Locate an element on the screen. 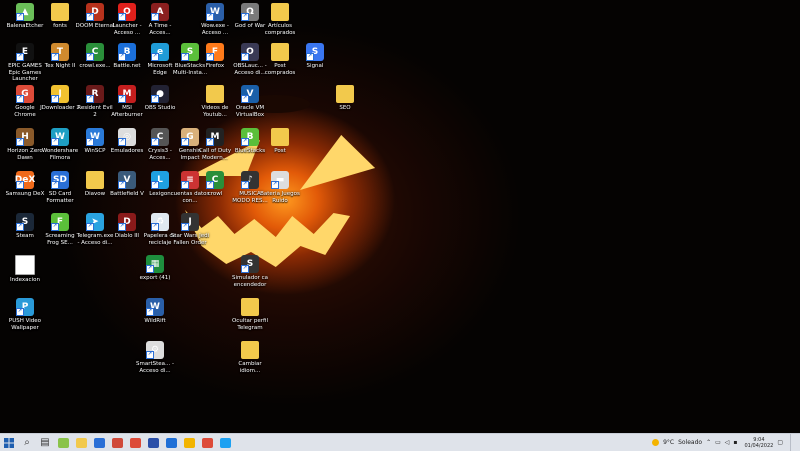 The image size is (800, 451). desktop-icon: Ocultar perfil Telegram is located at coordinates (250, 321).